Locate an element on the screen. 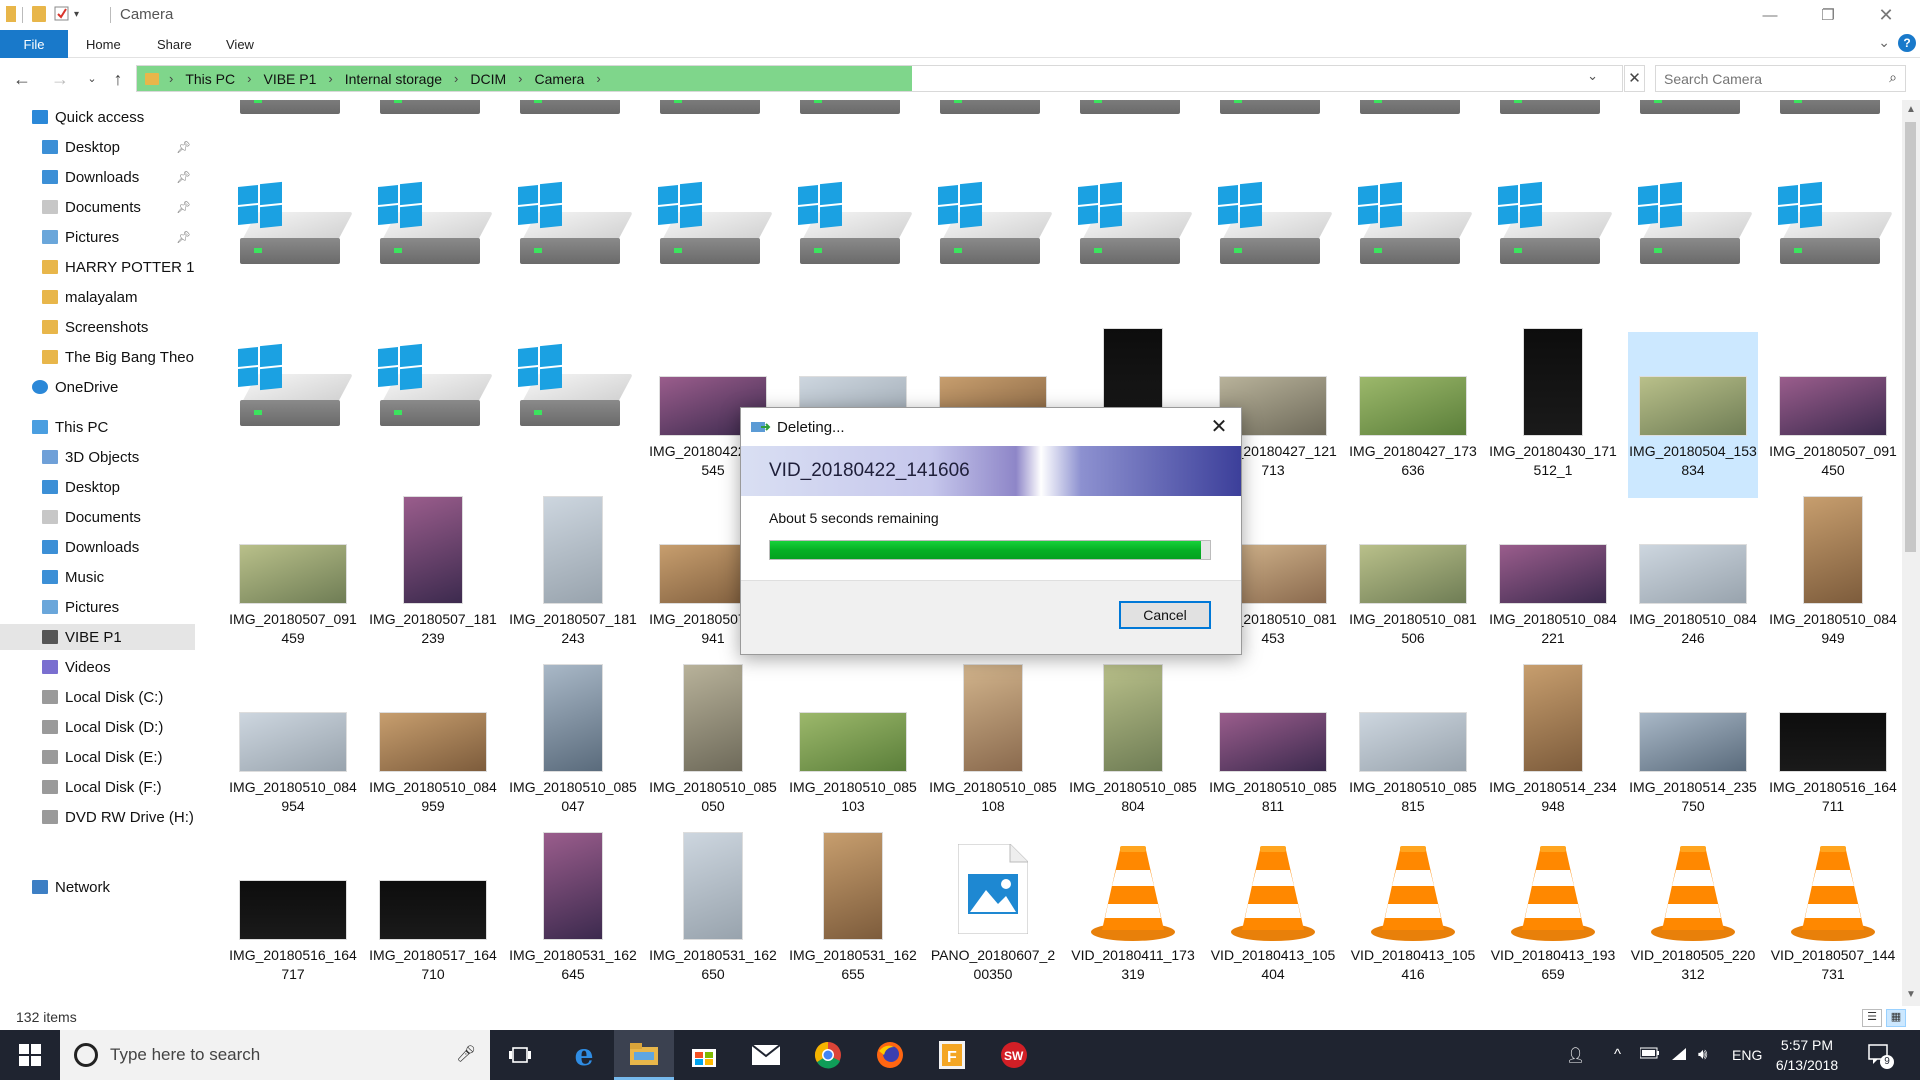 This screenshot has width=1920, height=1080. microphone-icon: 🎤︎ is located at coordinates (466, 1054).